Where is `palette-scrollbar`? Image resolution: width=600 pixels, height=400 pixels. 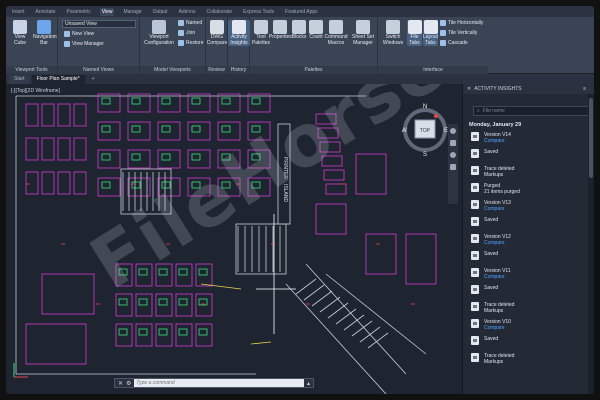
palette-scrollbar is located at coordinates (591, 244).